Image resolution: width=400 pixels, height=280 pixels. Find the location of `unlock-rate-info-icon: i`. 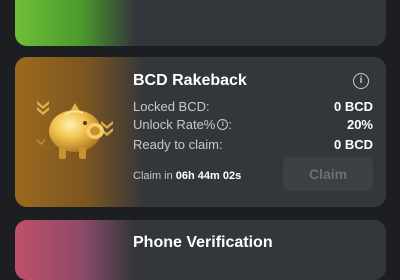

unlock-rate-info-icon: i is located at coordinates (223, 124).